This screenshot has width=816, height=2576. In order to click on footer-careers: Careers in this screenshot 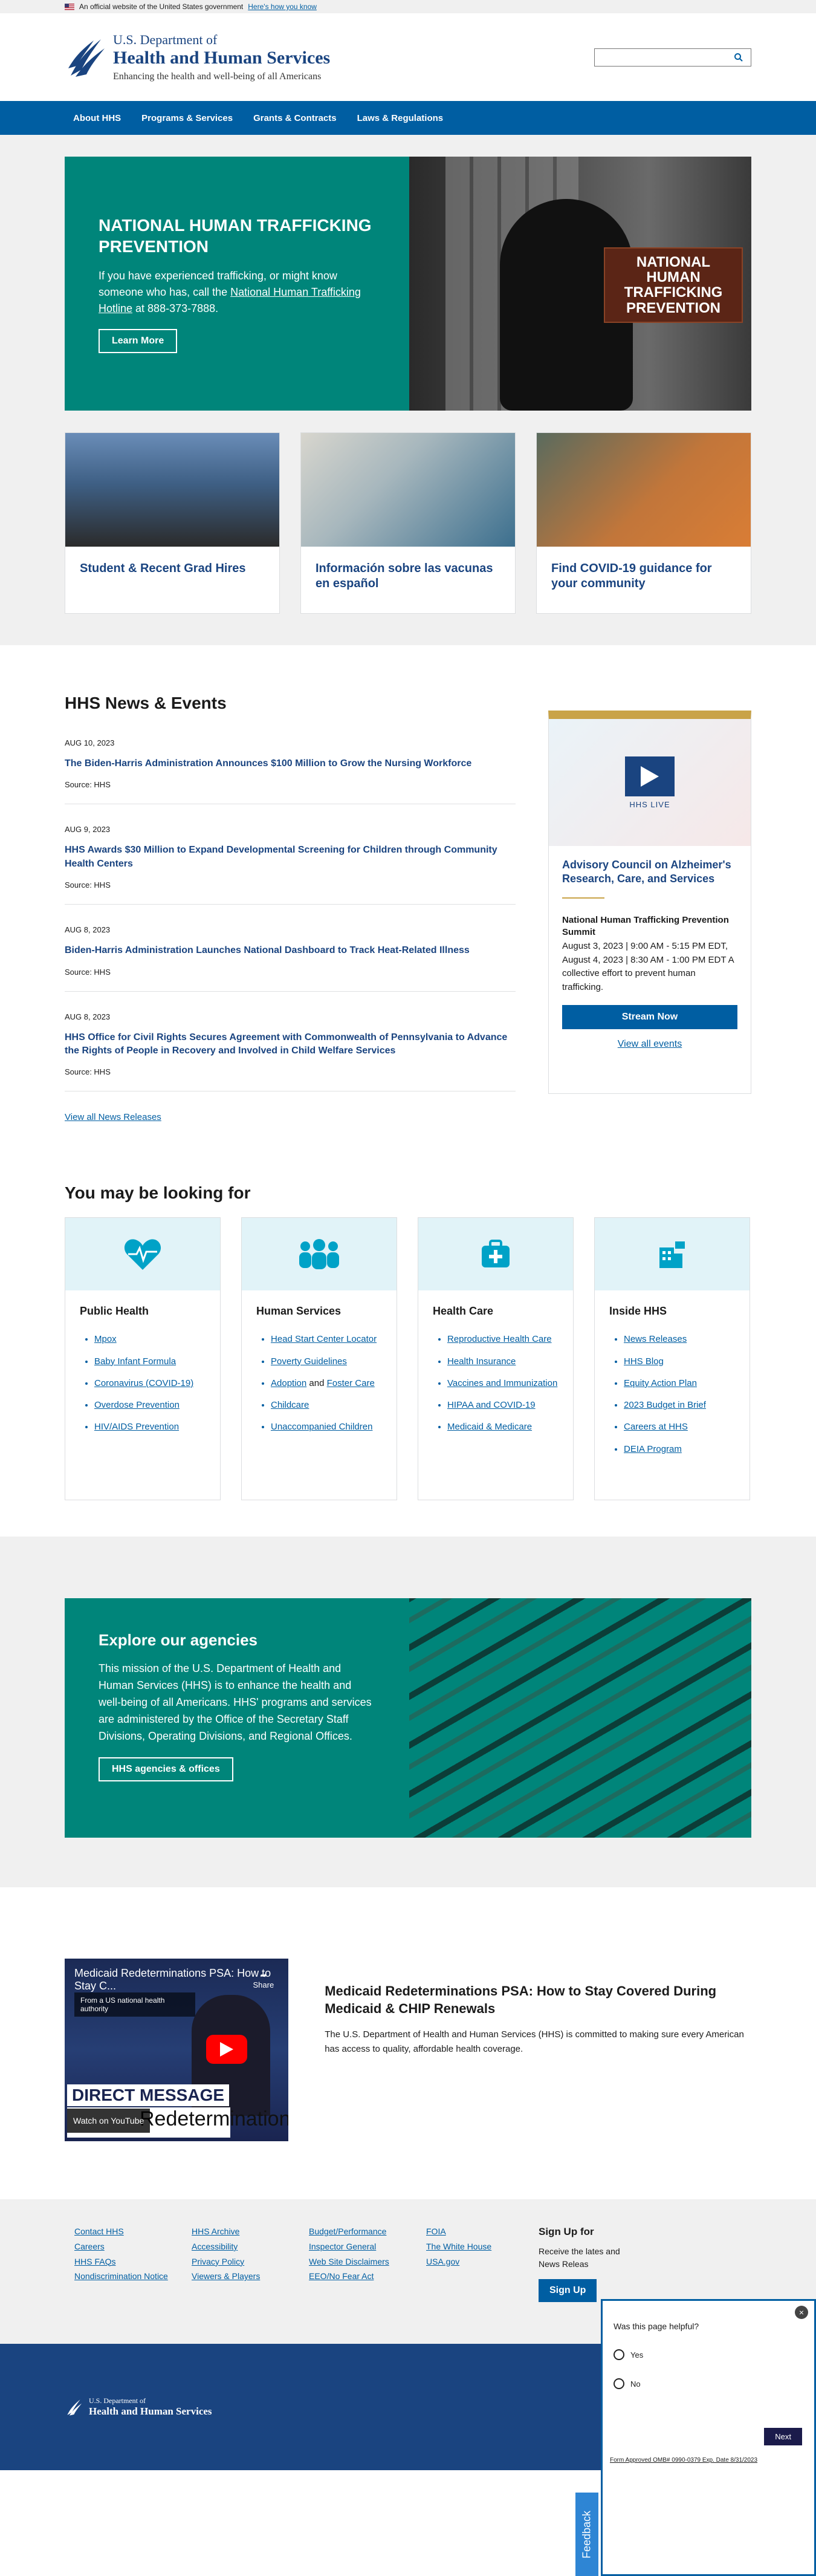, I will do `click(133, 2247)`.